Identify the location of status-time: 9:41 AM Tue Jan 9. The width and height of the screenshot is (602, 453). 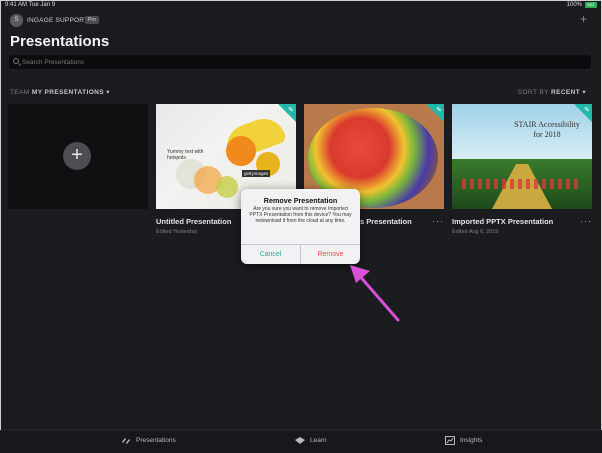
(30, 5).